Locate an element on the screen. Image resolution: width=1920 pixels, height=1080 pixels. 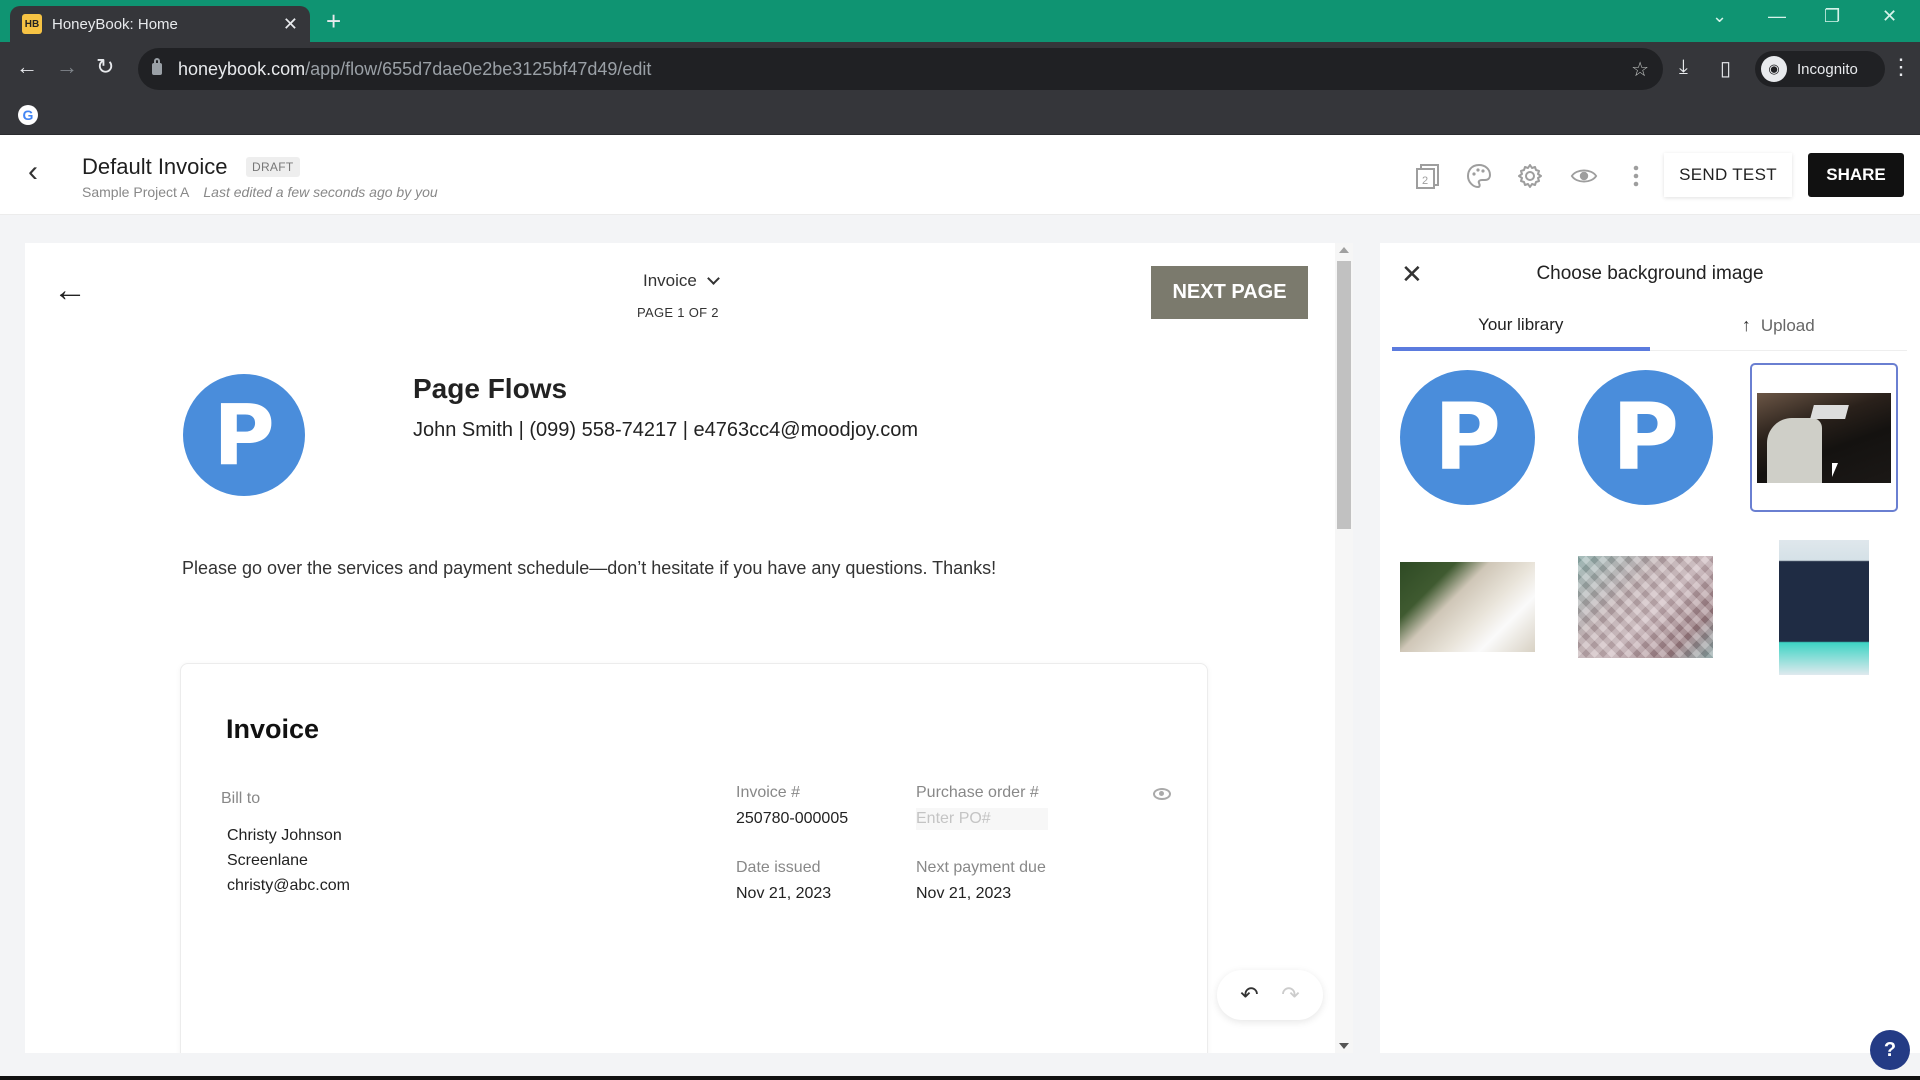
next-payment-date: Nov 21, 2023 is located at coordinates (964, 893).